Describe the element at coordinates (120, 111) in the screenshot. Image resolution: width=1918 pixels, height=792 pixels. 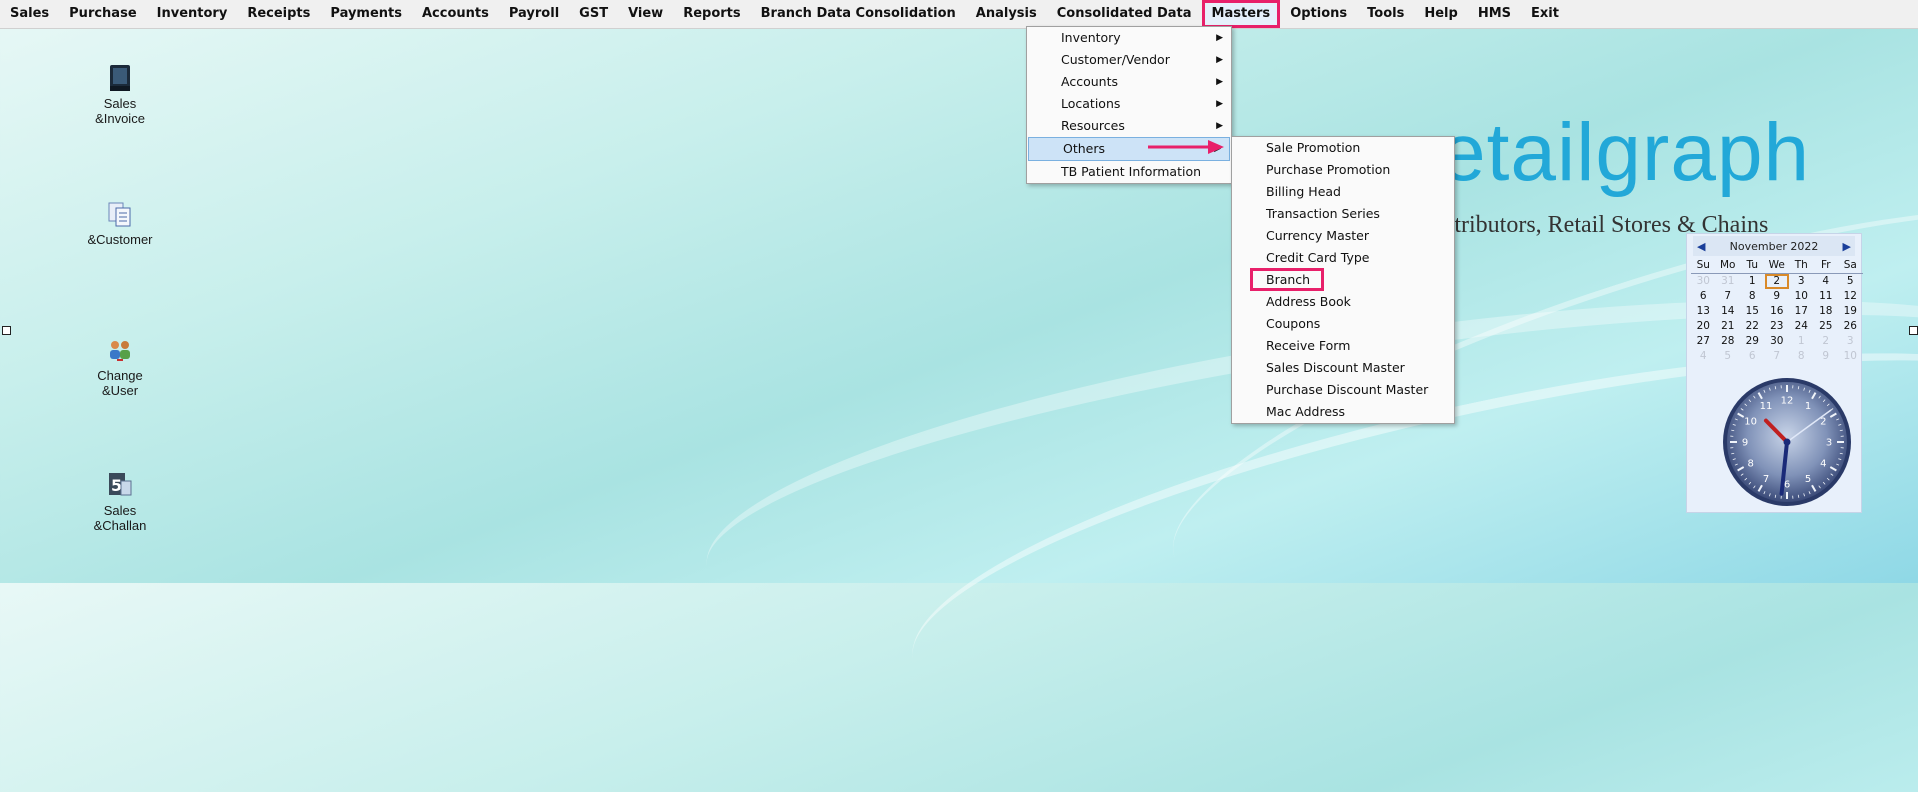
I see `desktop-icon-label: Sales &Invoice` at that location.